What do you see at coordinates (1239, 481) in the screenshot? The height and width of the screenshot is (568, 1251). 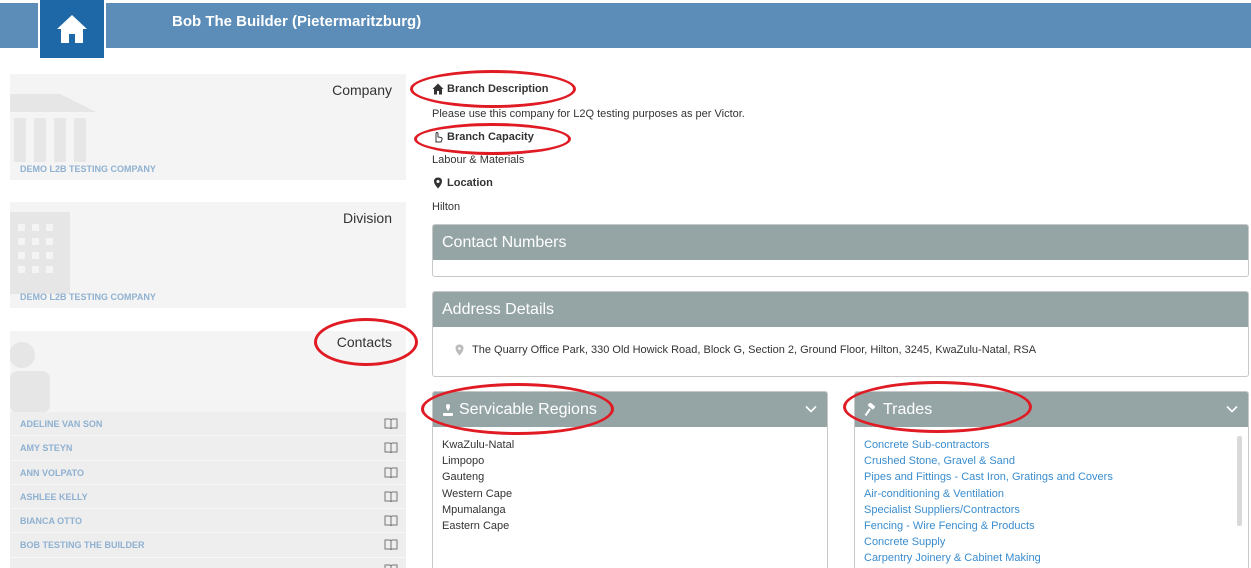 I see `trades-scrollbar` at bounding box center [1239, 481].